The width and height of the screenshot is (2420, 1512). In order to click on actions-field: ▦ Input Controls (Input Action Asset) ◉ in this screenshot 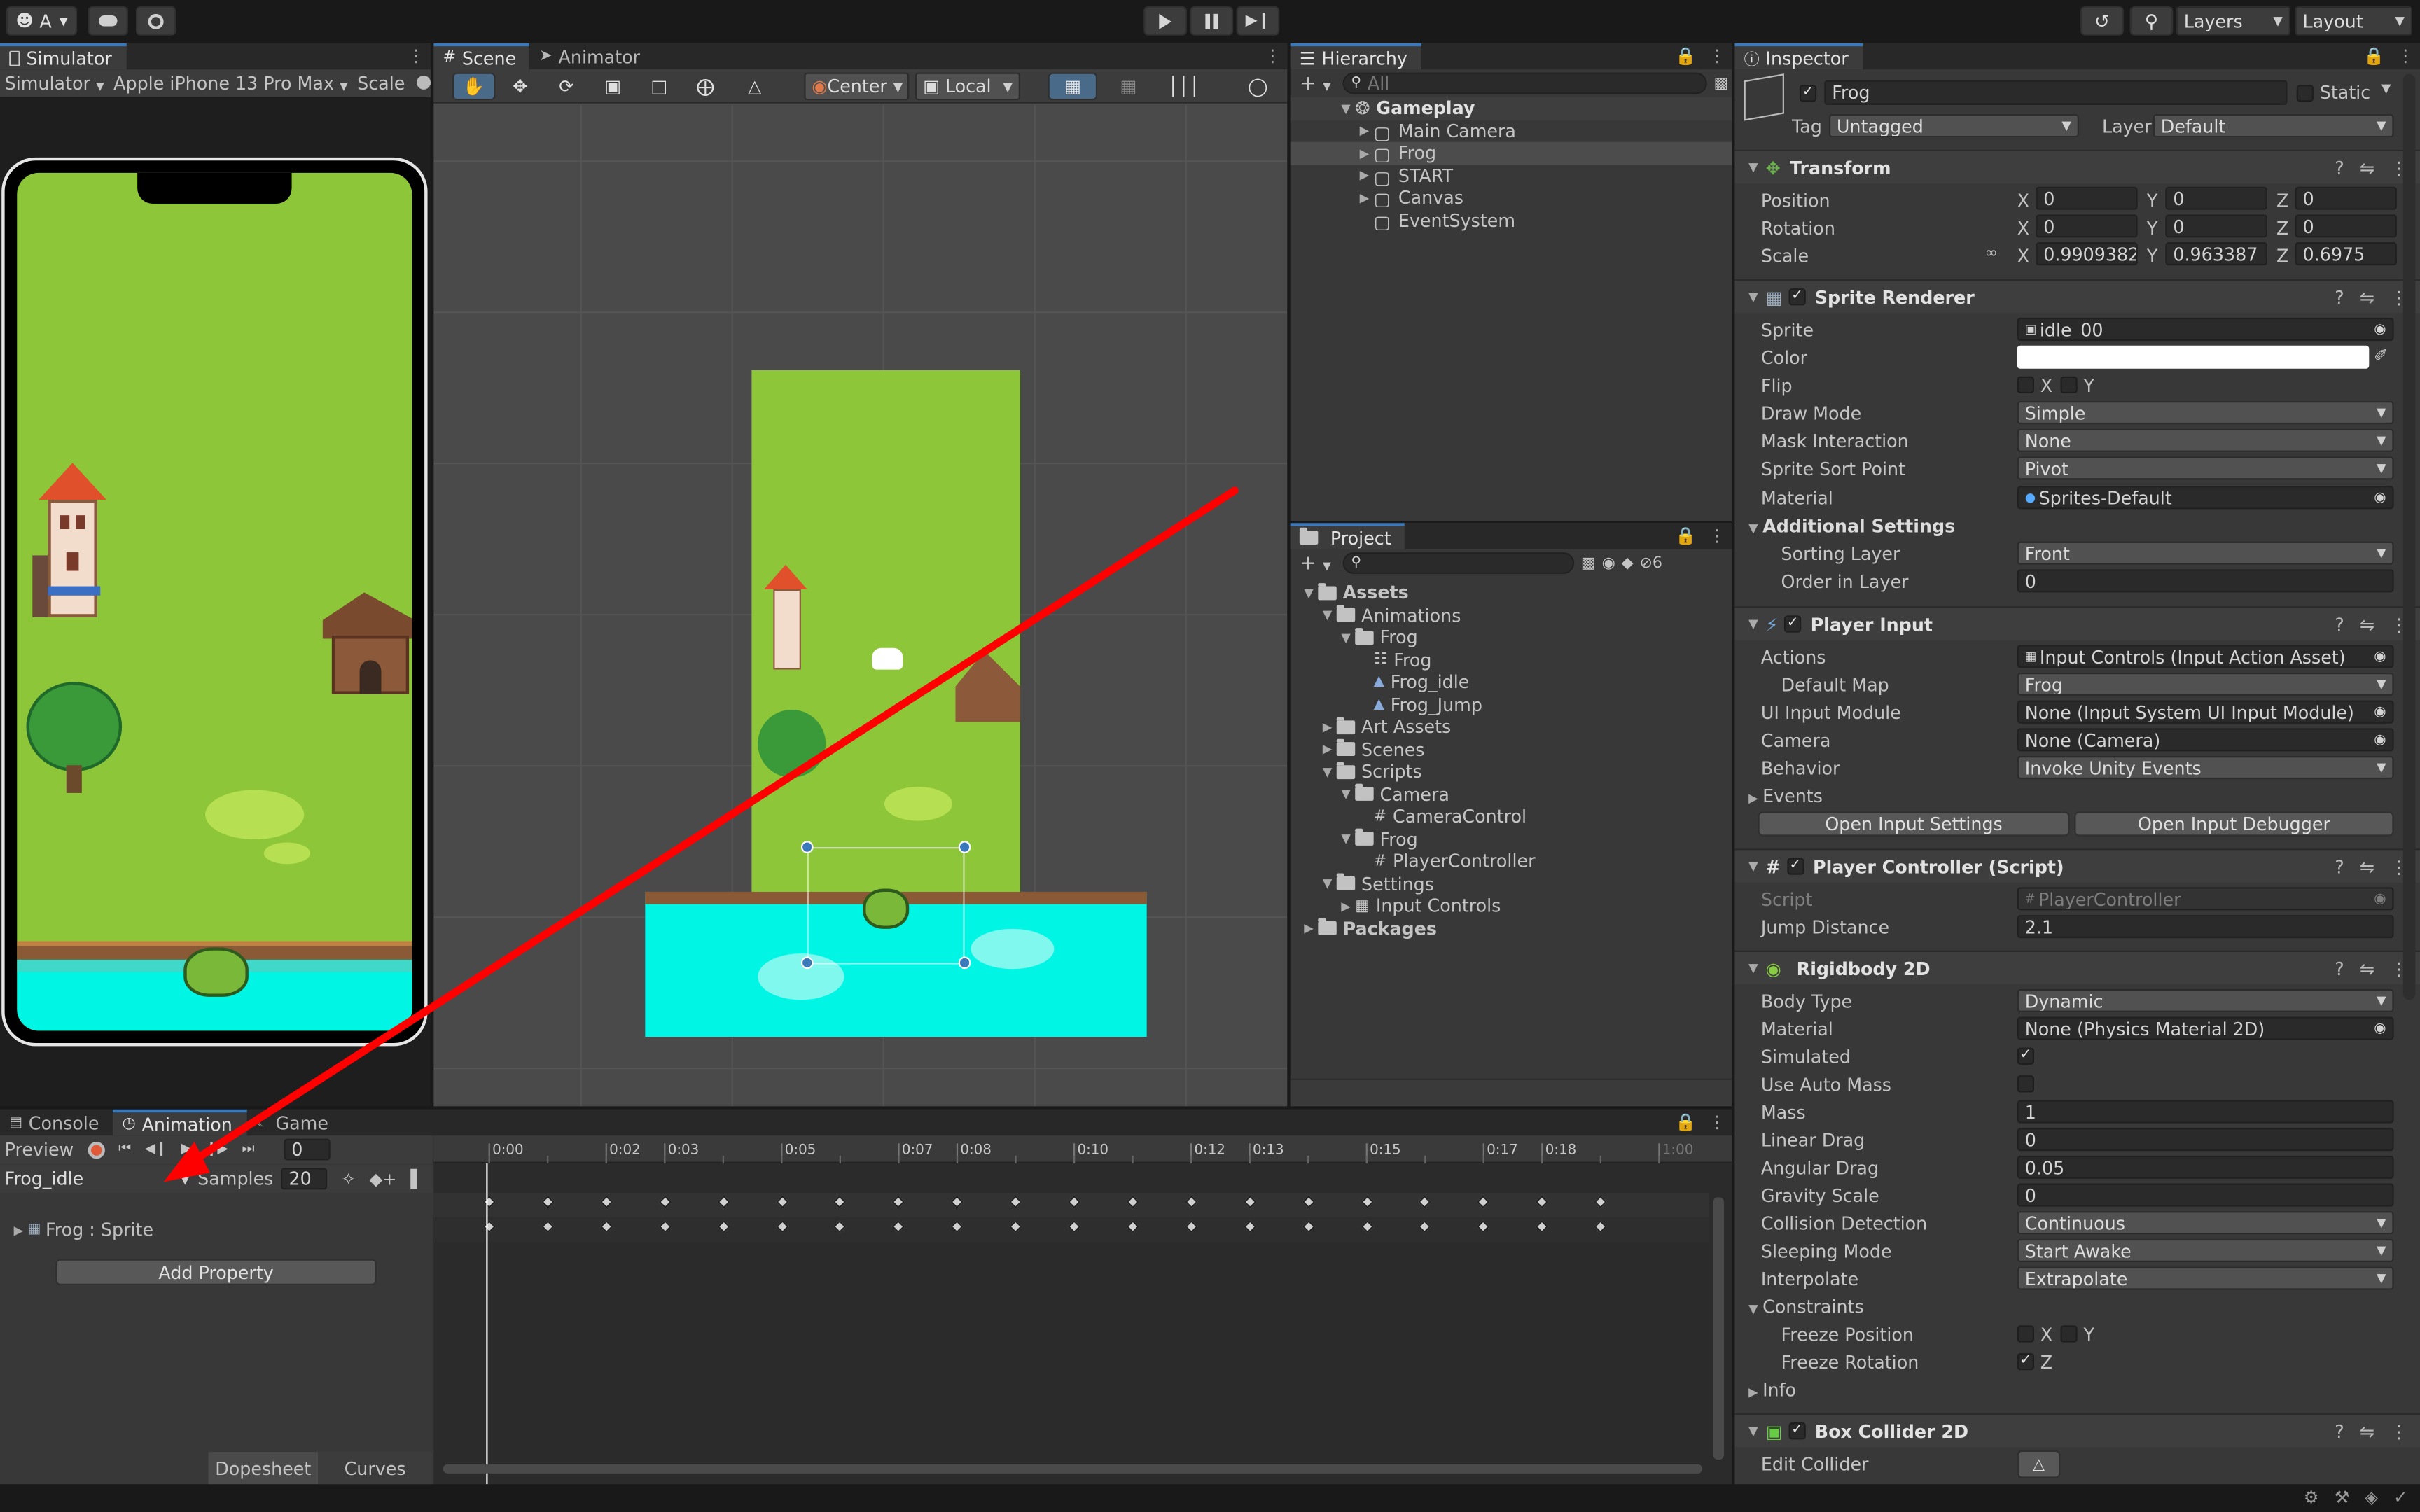, I will do `click(2205, 656)`.